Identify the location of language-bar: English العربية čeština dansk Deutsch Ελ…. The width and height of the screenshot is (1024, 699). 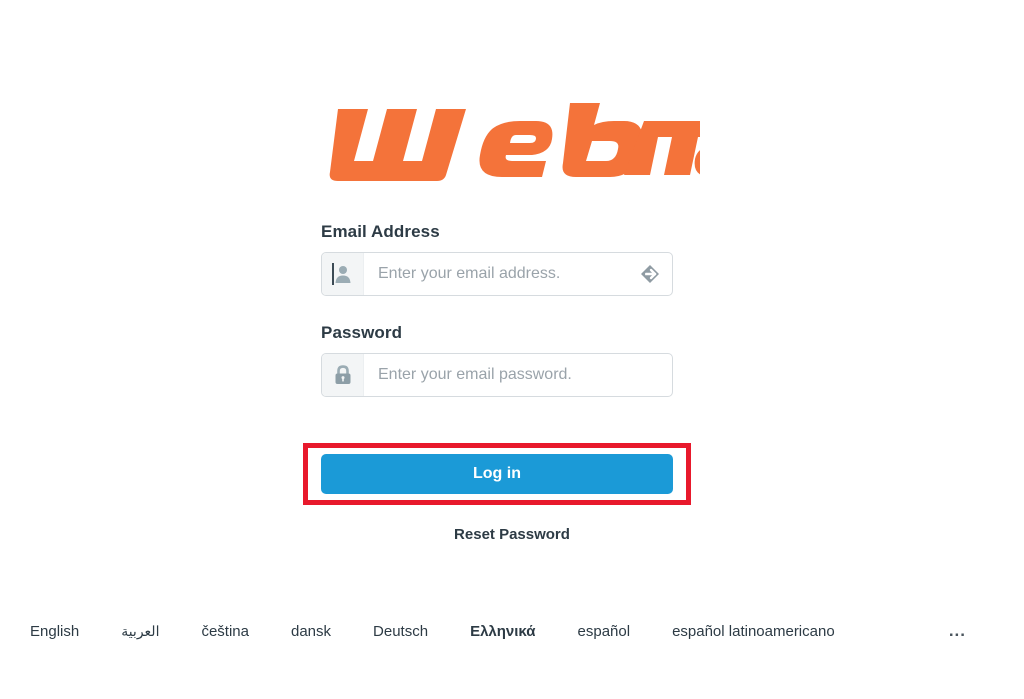
(512, 631).